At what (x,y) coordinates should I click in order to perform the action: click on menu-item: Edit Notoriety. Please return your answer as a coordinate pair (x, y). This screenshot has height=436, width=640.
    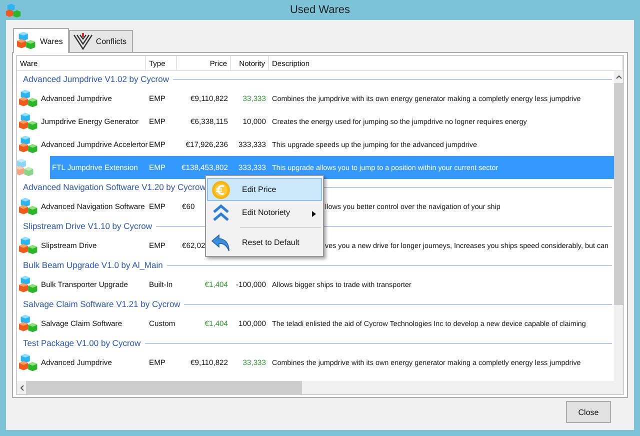
    Looking at the image, I should click on (264, 212).